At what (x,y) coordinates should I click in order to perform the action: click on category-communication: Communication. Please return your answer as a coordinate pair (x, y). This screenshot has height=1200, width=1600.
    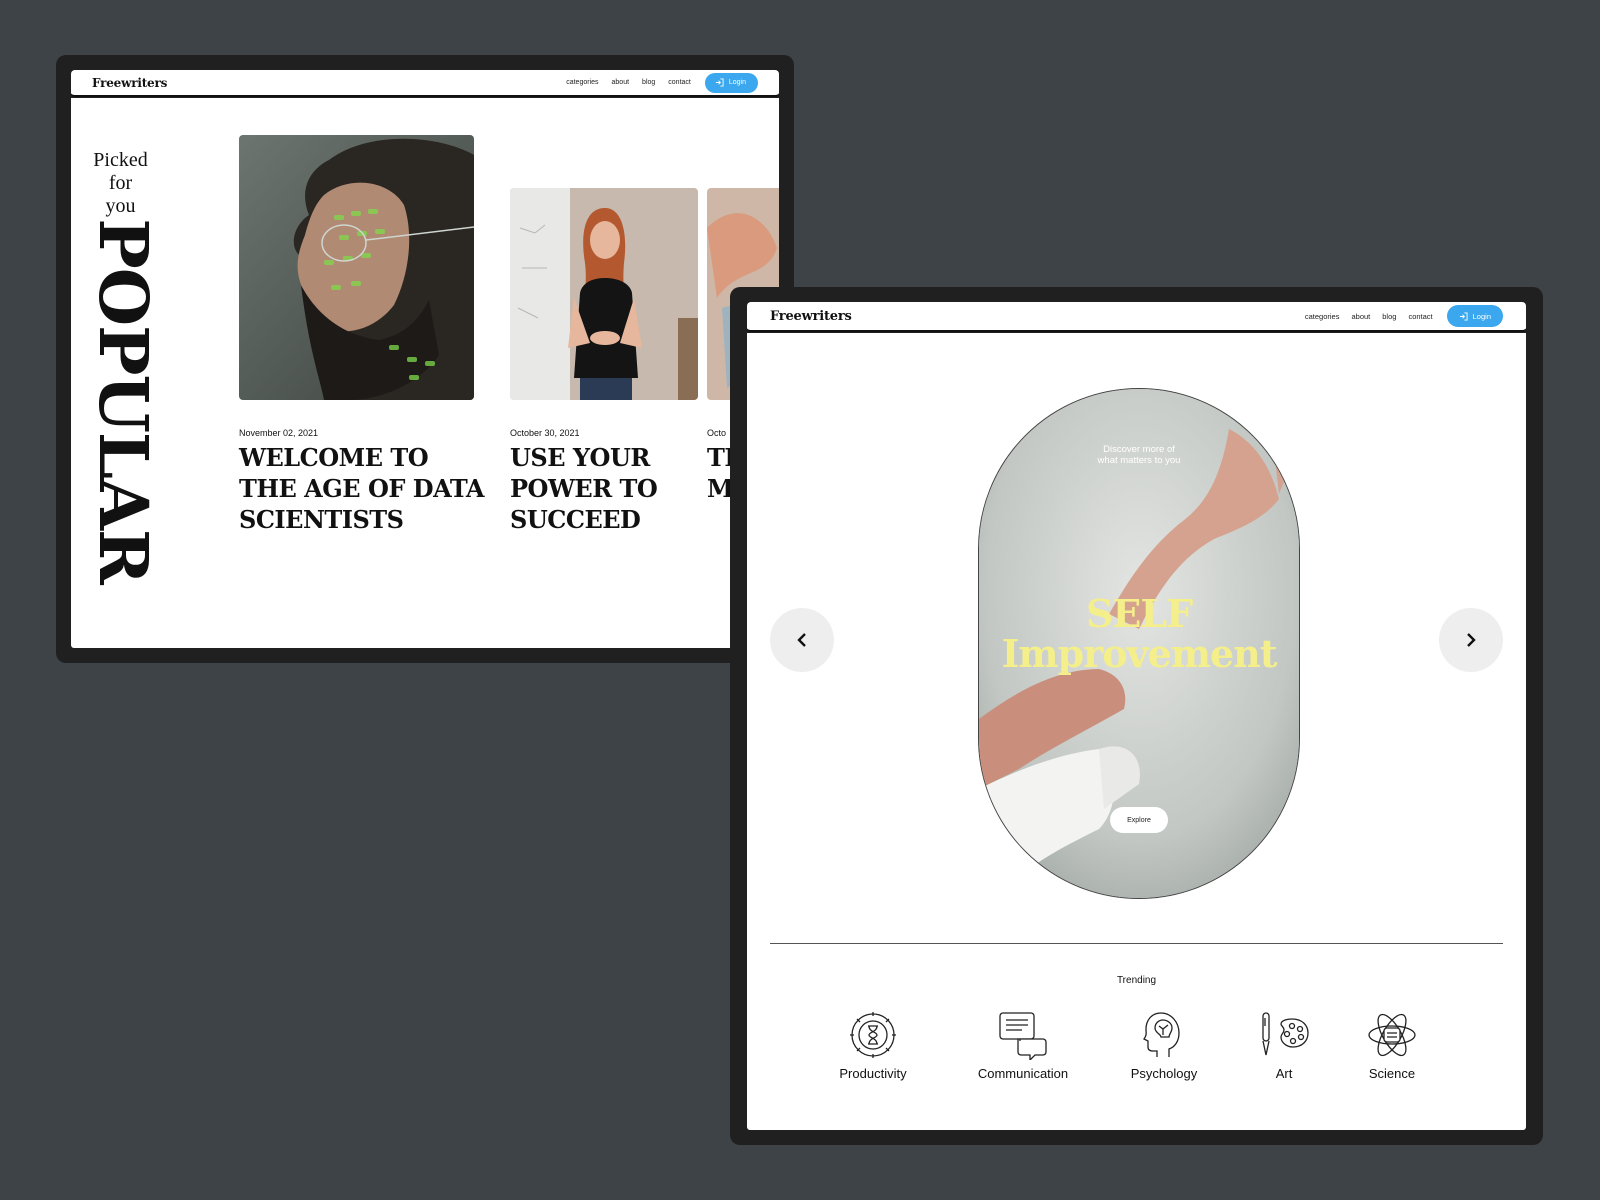
    Looking at the image, I should click on (1023, 1045).